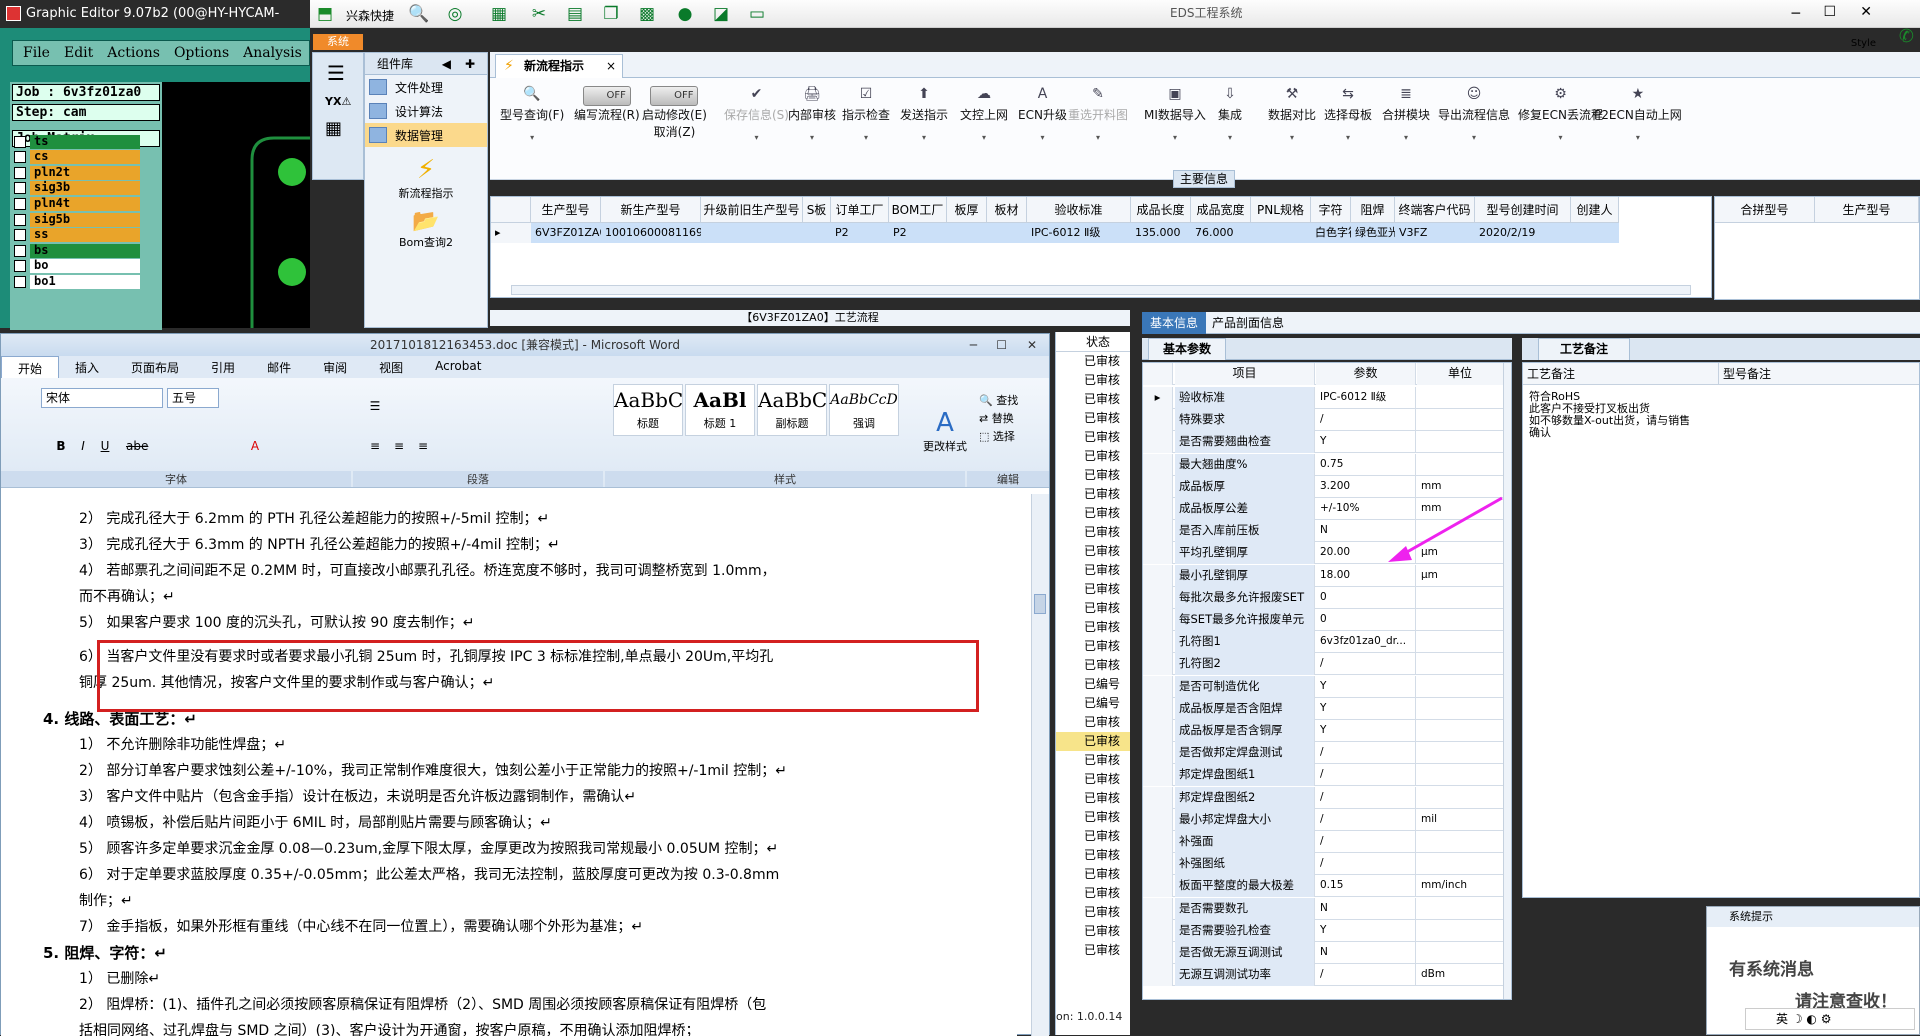 The image size is (1920, 1036). What do you see at coordinates (338, 101) in the screenshot?
I see `yx-logo-icon: YX⚠` at bounding box center [338, 101].